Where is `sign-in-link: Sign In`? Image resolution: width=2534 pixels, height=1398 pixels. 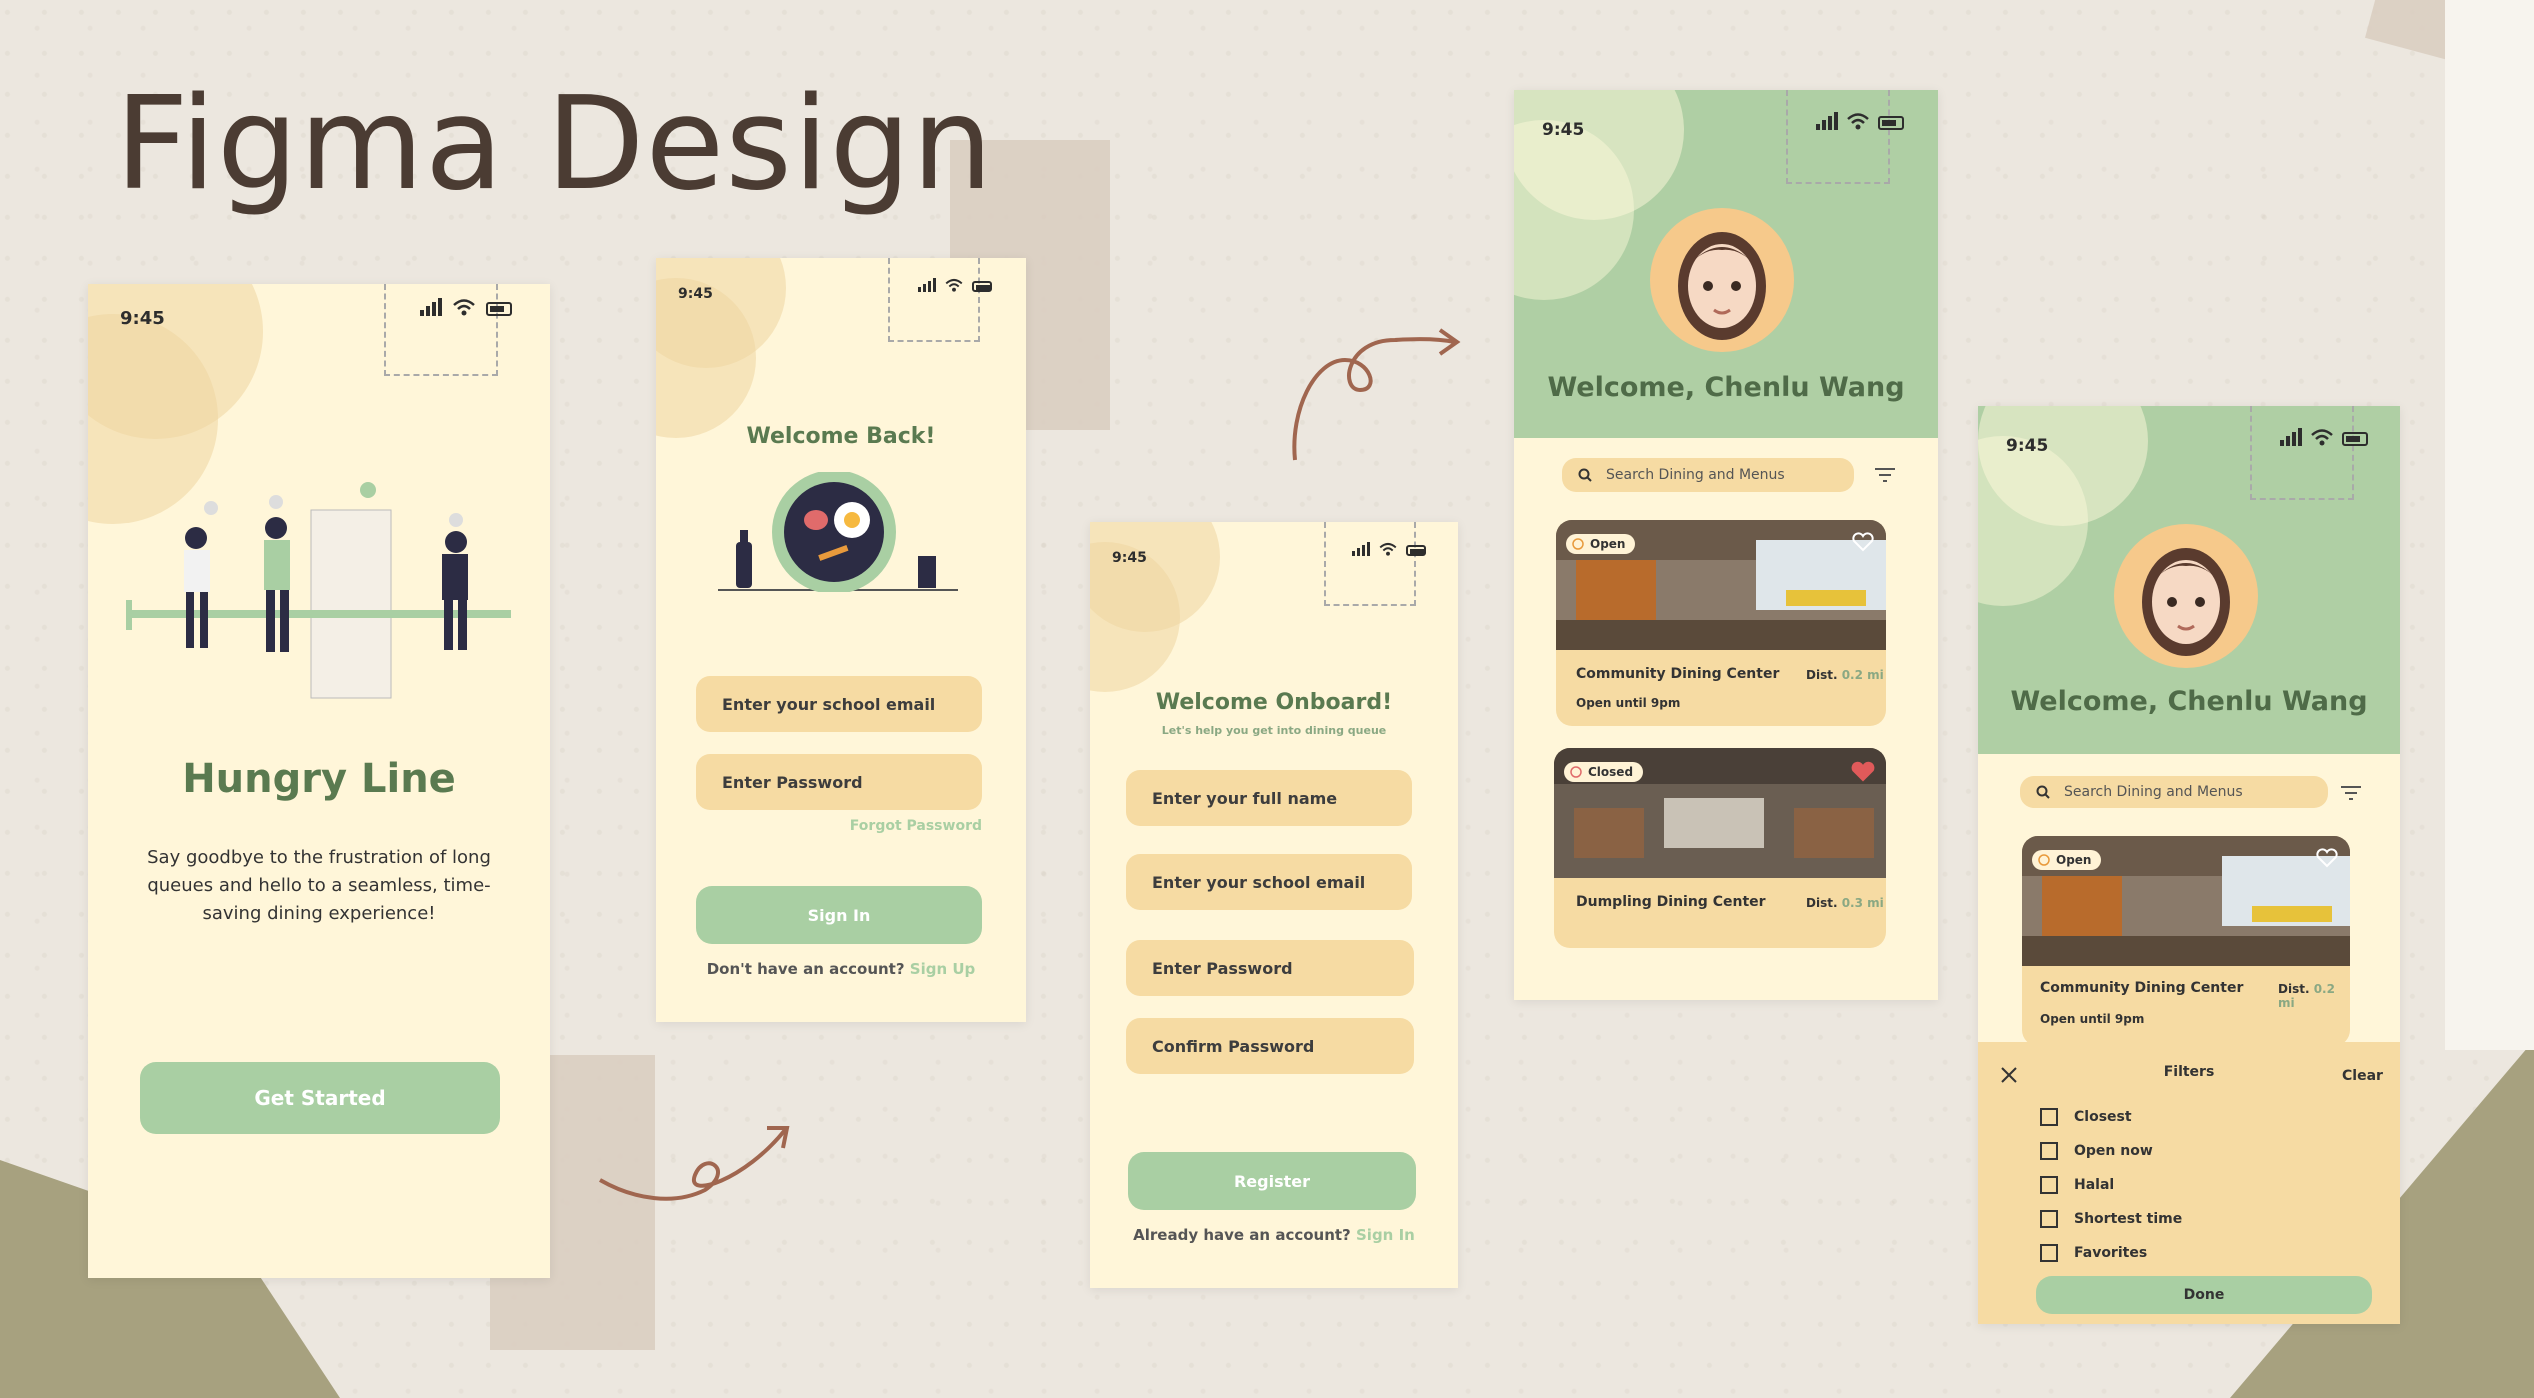 sign-in-link: Sign In is located at coordinates (1385, 1235).